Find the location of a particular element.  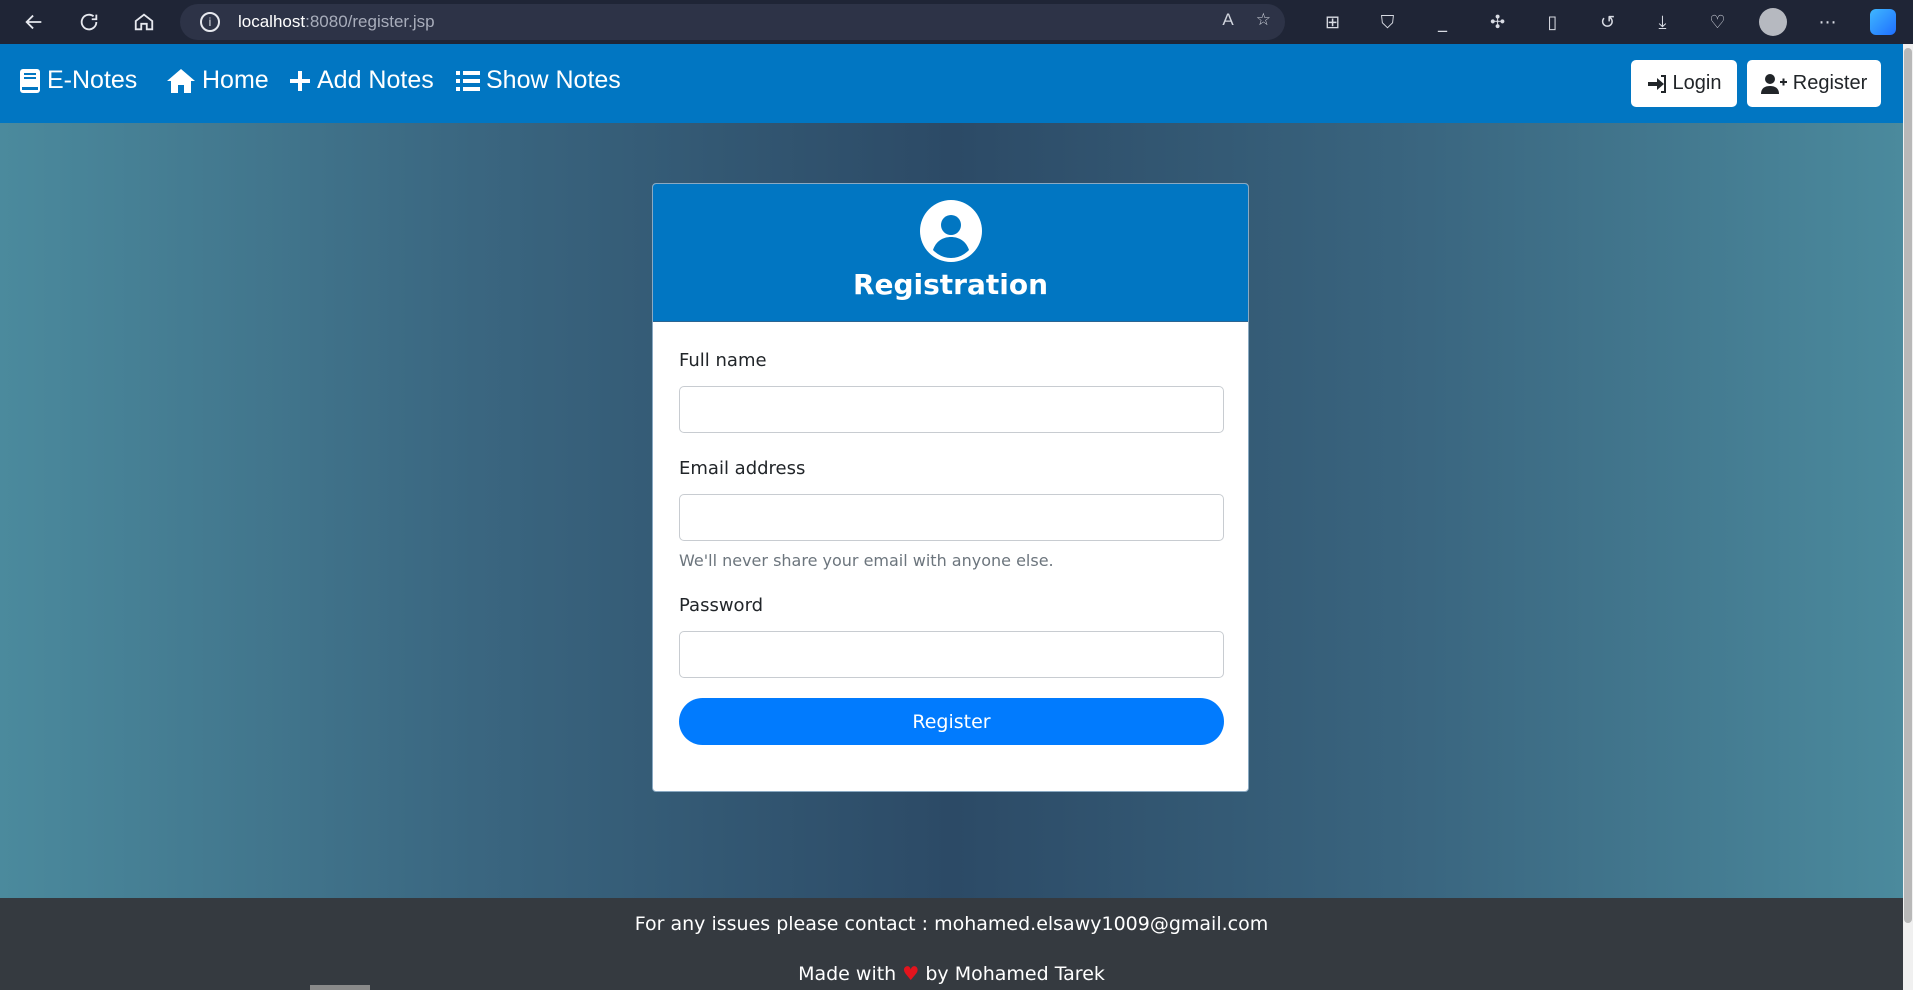

scrollbar-thumb is located at coordinates (1908, 485).